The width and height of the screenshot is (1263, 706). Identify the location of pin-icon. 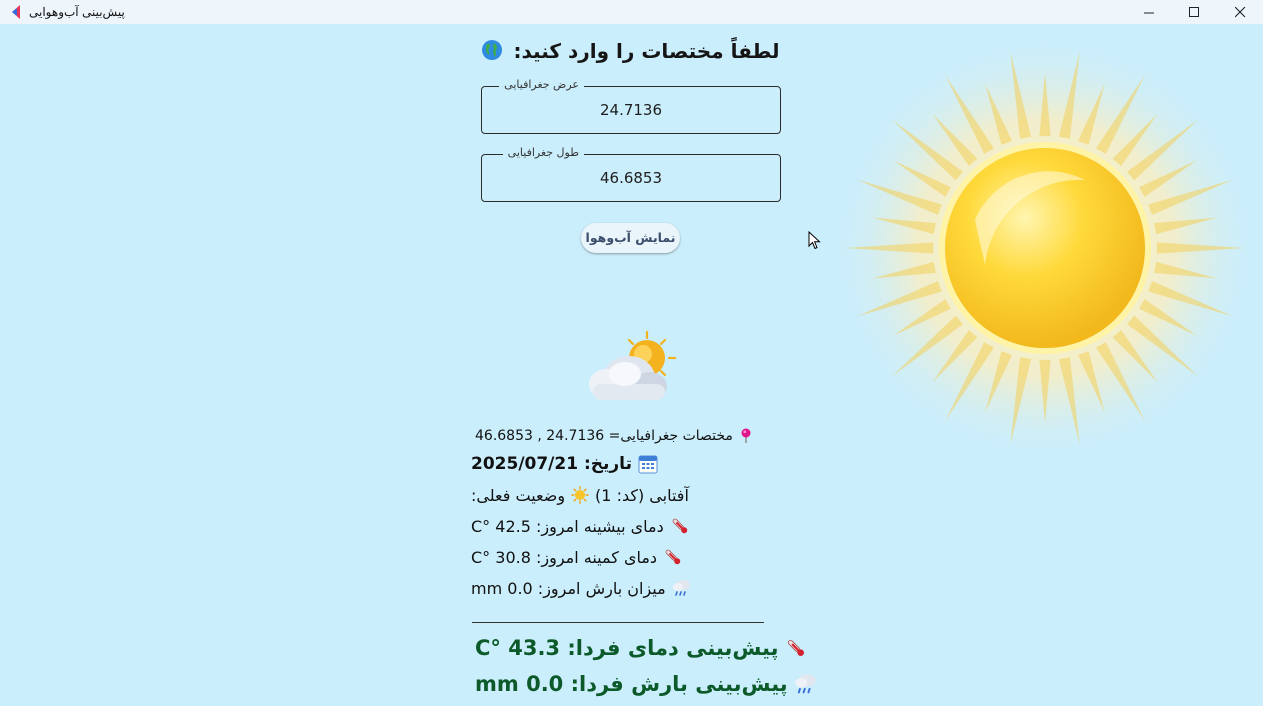
(746, 435).